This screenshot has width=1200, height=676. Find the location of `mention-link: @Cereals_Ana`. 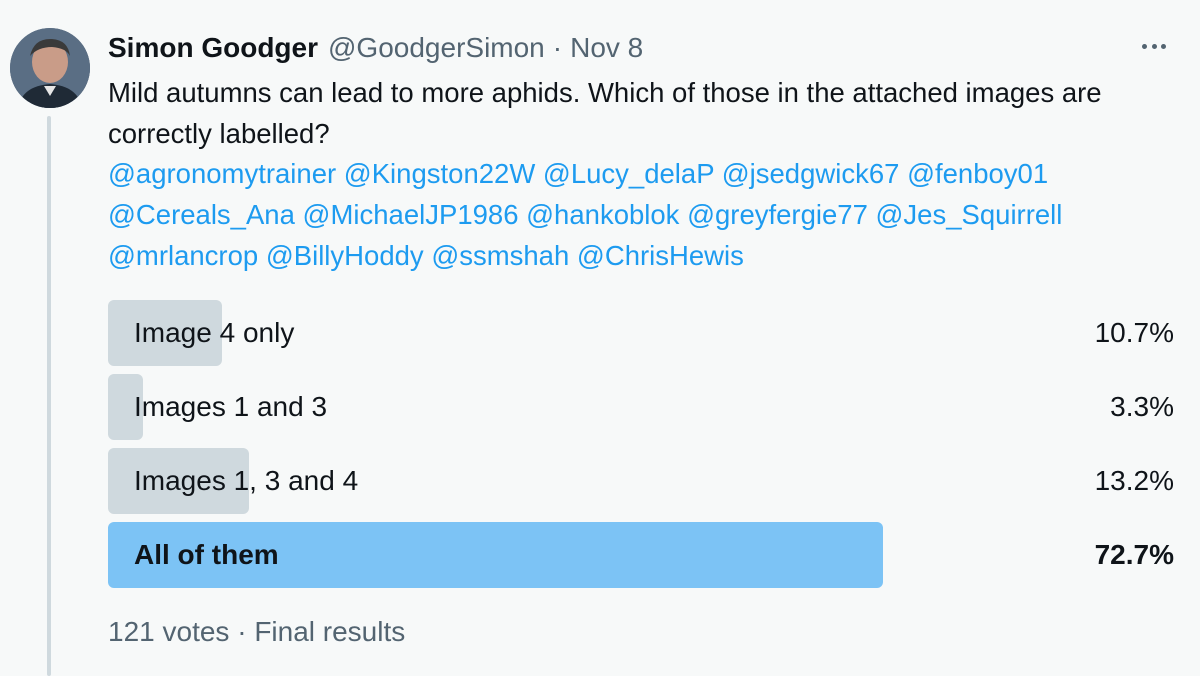

mention-link: @Cereals_Ana is located at coordinates (201, 214).